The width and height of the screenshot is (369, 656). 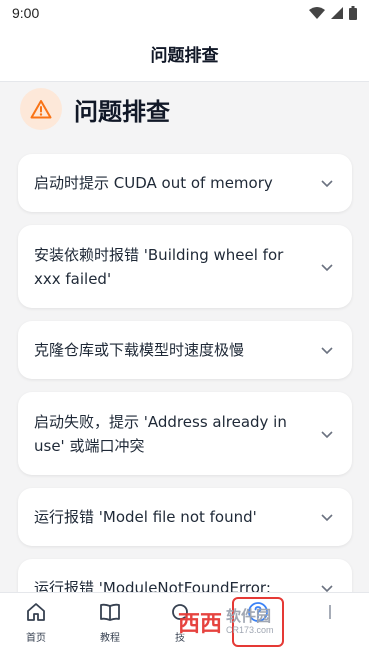 I want to click on app-bar-title: 问题排查, so click(x=184, y=56).